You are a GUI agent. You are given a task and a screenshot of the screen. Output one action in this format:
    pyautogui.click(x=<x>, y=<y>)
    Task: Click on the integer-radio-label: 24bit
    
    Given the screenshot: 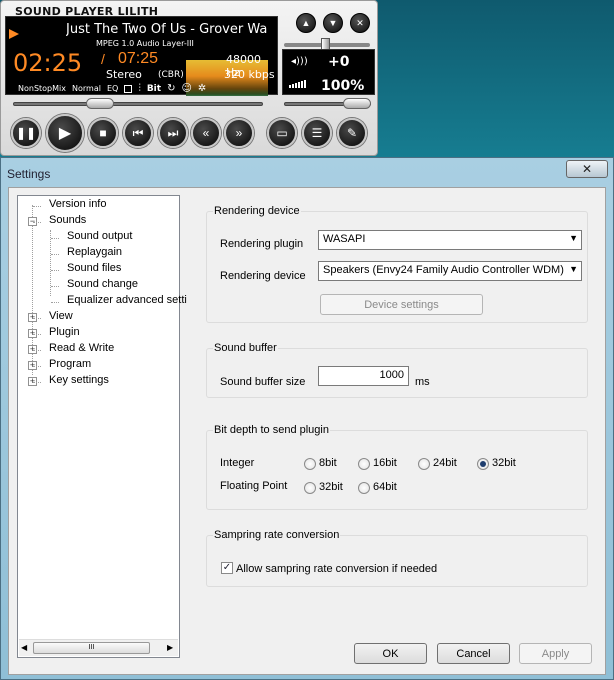 What is the action you would take?
    pyautogui.click(x=445, y=463)
    